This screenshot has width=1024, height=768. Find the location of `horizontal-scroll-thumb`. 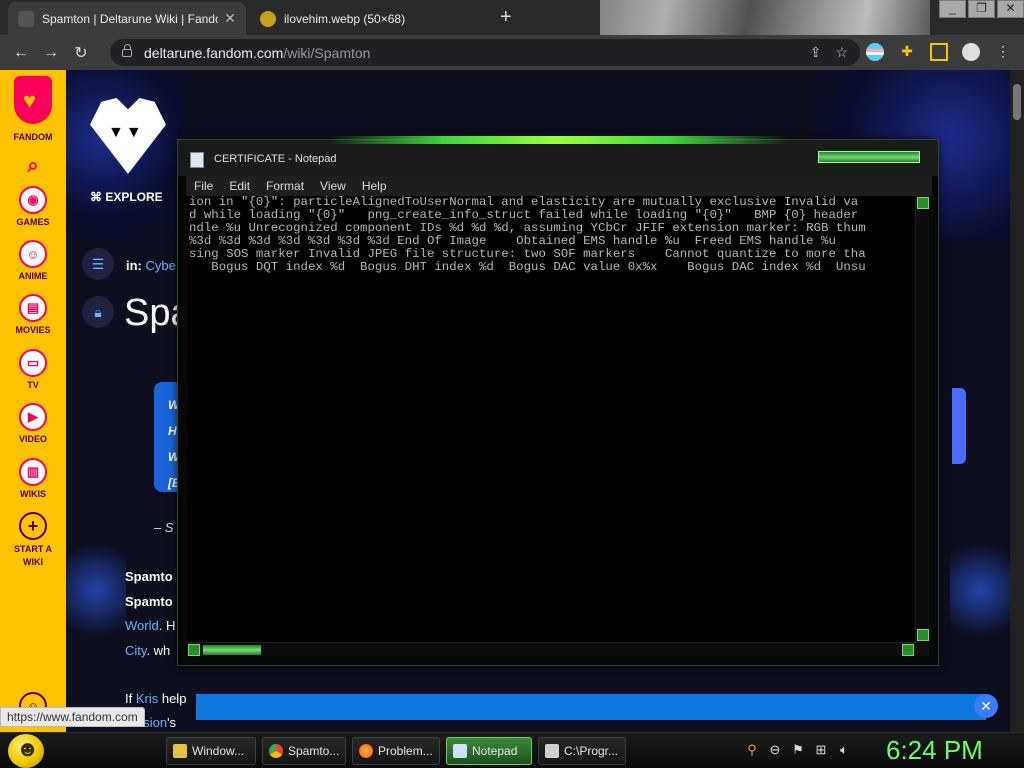

horizontal-scroll-thumb is located at coordinates (232, 650).